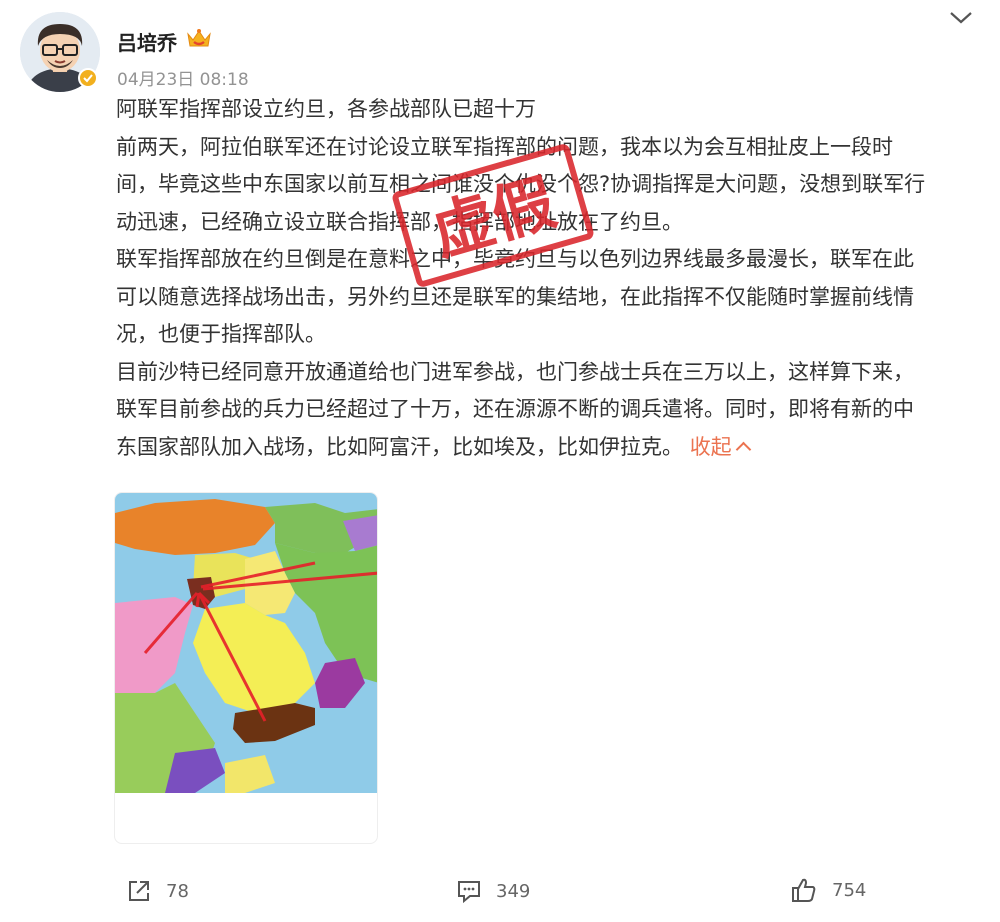  What do you see at coordinates (828, 890) in the screenshot?
I see `like-button: 754` at bounding box center [828, 890].